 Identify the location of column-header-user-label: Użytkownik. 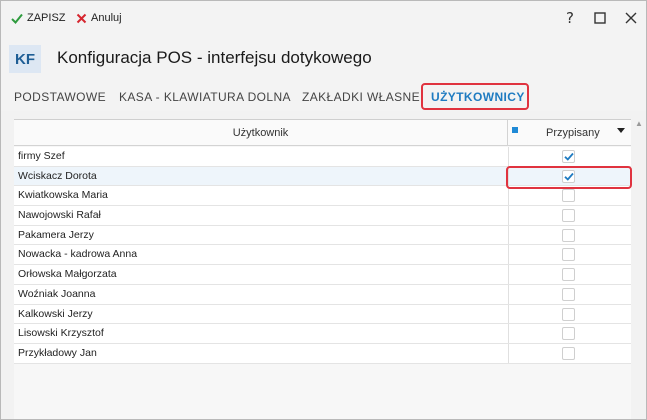
(260, 133).